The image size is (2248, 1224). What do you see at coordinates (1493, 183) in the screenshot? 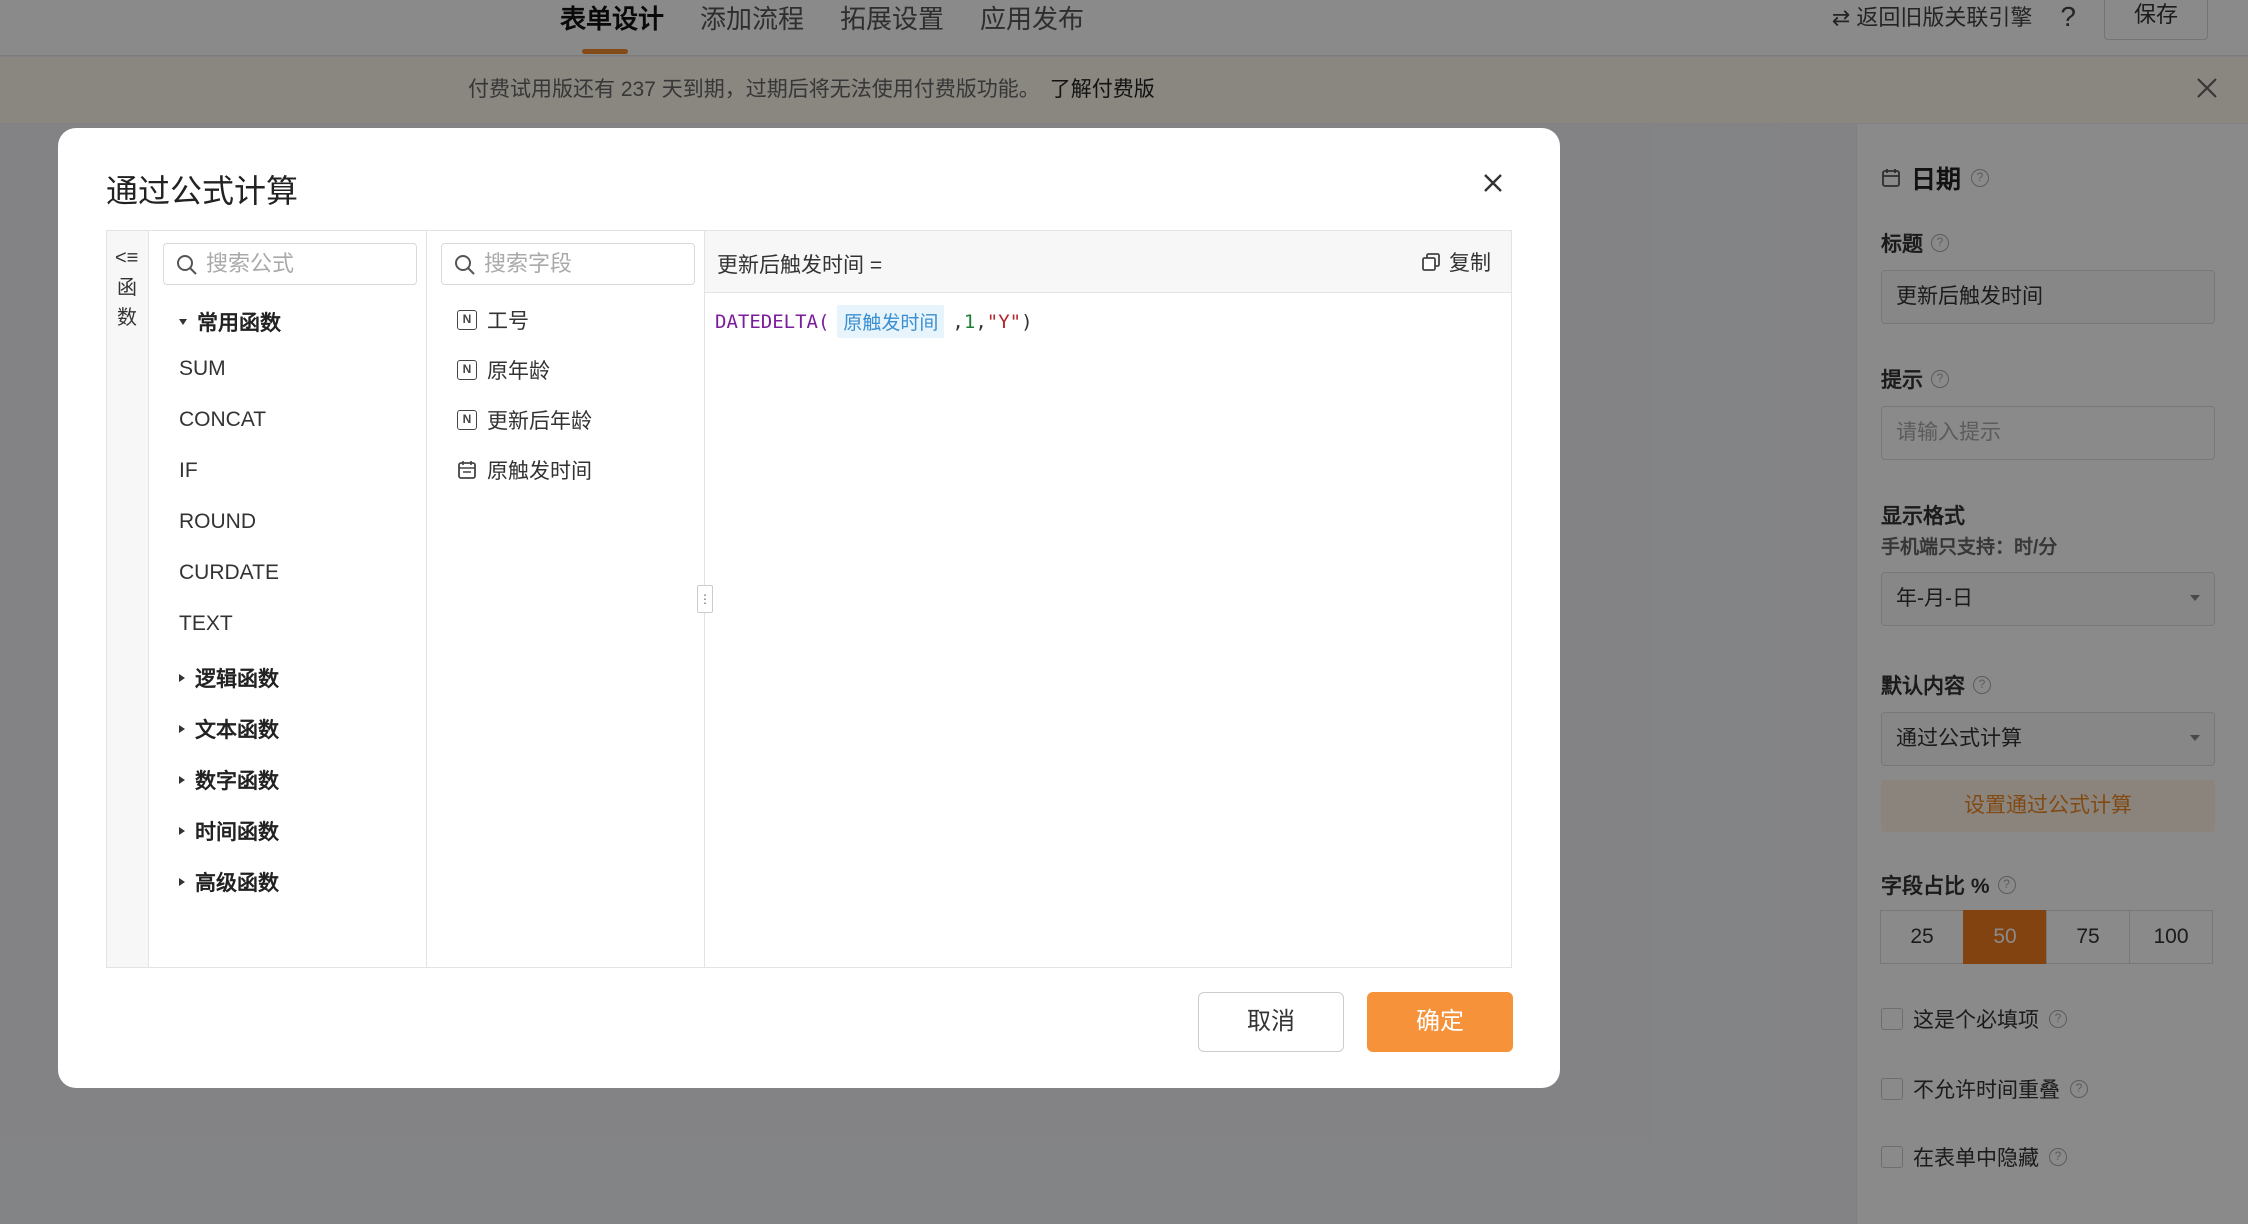
I see `close-icon` at bounding box center [1493, 183].